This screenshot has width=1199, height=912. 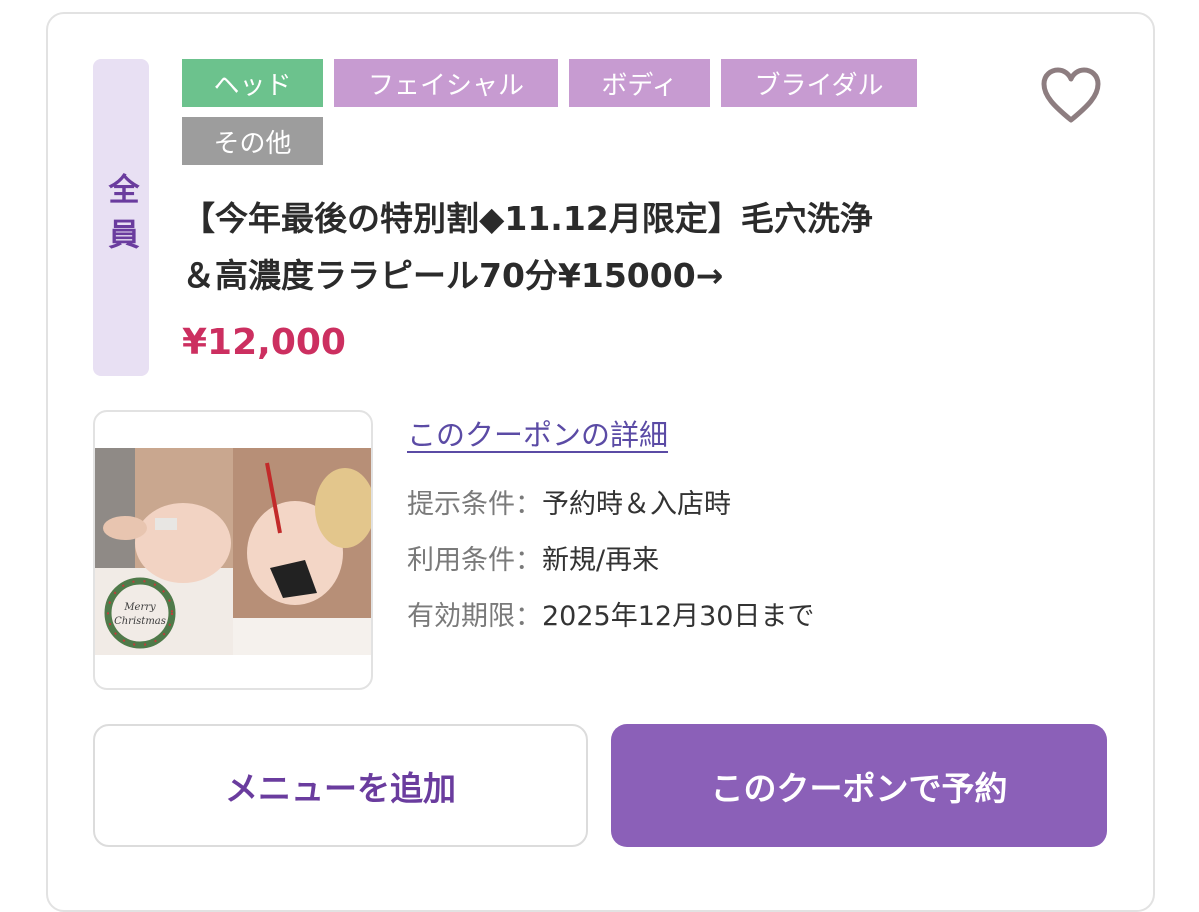 I want to click on condition-presentation: 提示条件：予約時＆入店時, so click(x=569, y=501).